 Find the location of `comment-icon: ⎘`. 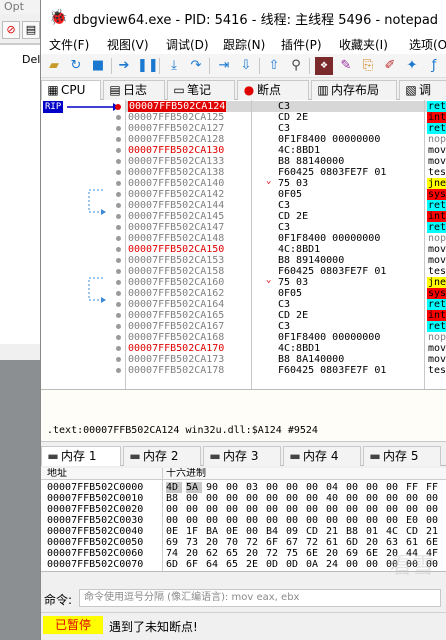

comment-icon: ⎘ is located at coordinates (368, 66).